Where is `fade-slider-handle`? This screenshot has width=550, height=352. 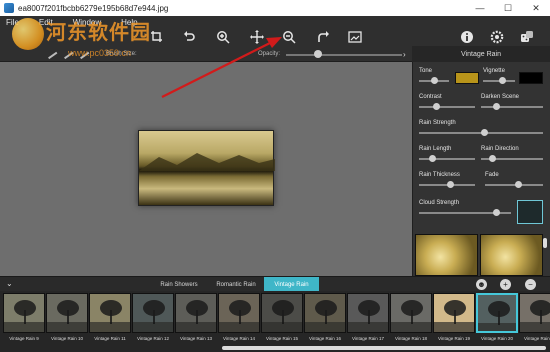
fade-slider-handle is located at coordinates (518, 184).